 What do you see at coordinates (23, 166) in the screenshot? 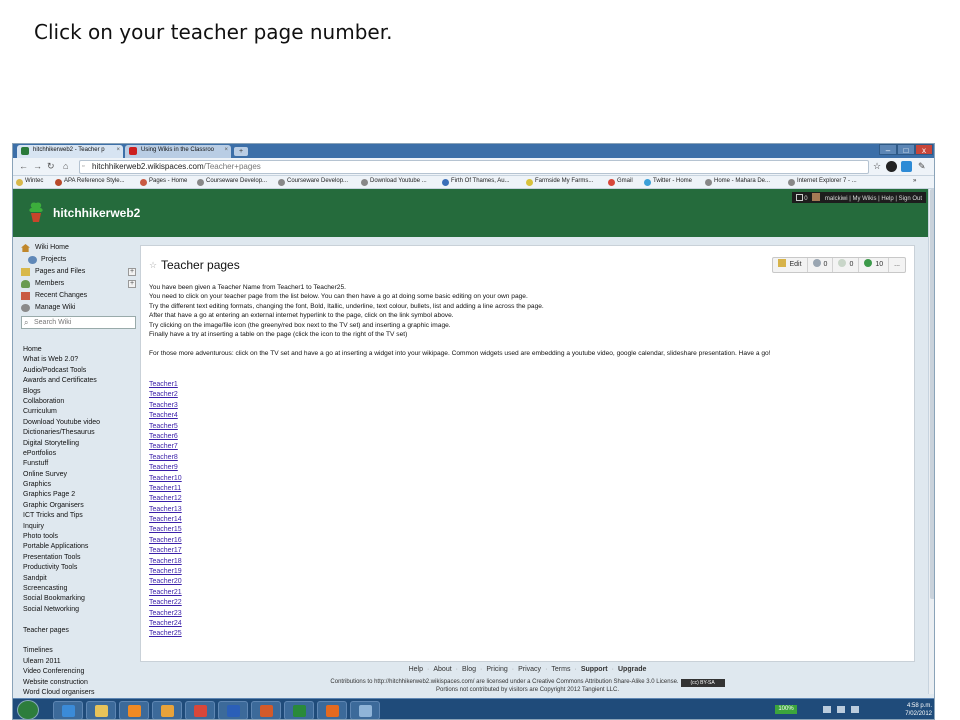
I see `back-arrow-icon: ←` at bounding box center [23, 166].